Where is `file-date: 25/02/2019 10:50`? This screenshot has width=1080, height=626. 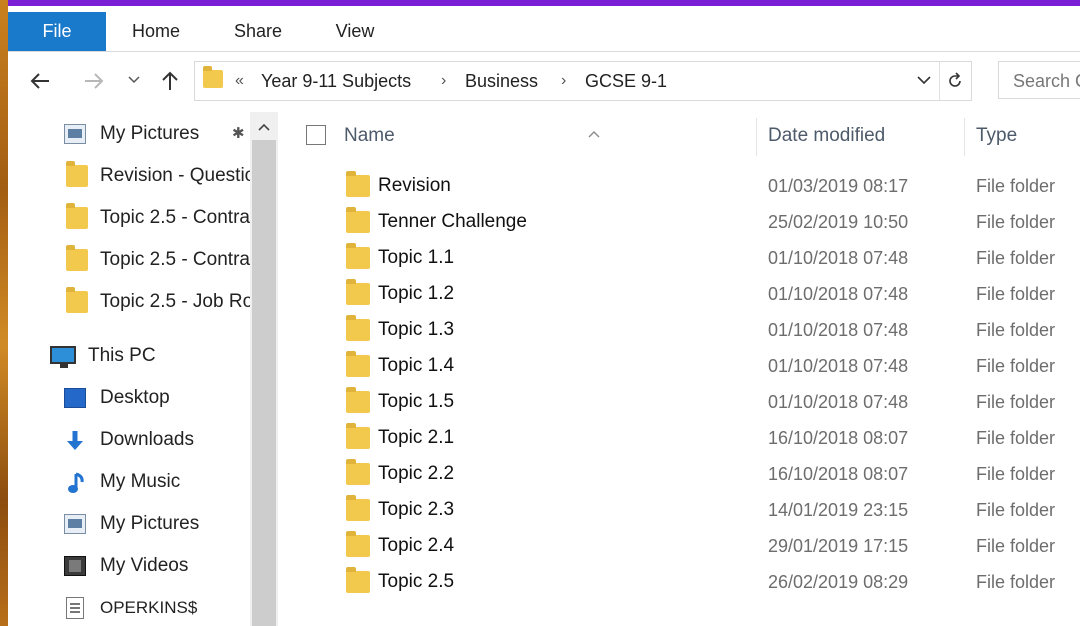
file-date: 25/02/2019 10:50 is located at coordinates (838, 222).